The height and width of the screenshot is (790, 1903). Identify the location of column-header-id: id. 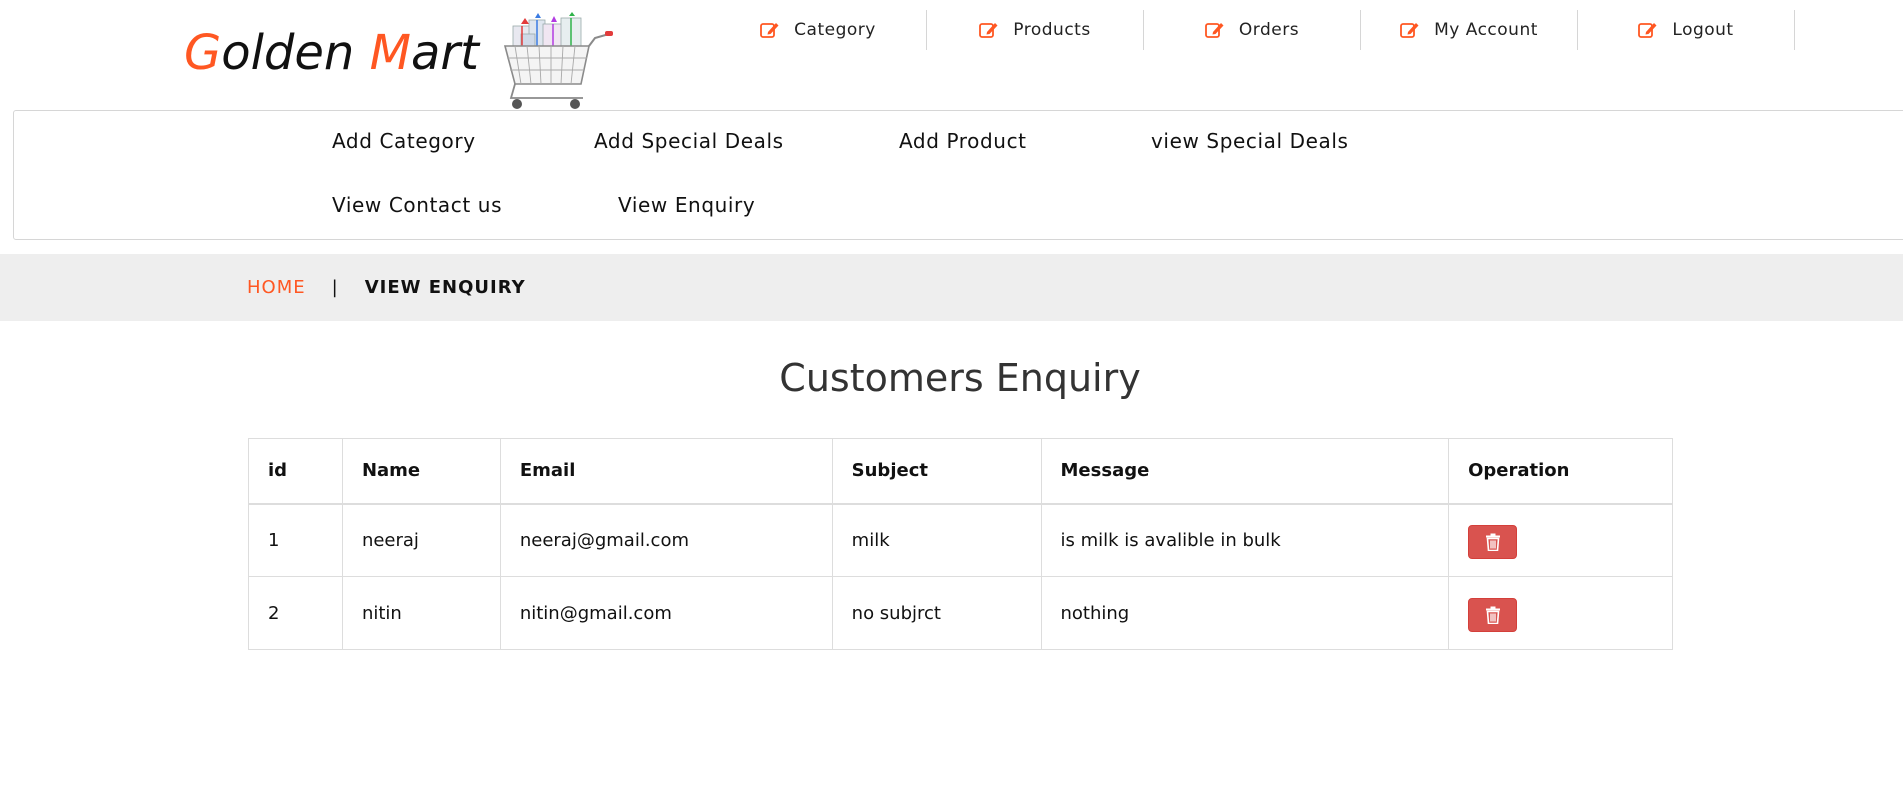
(295, 471).